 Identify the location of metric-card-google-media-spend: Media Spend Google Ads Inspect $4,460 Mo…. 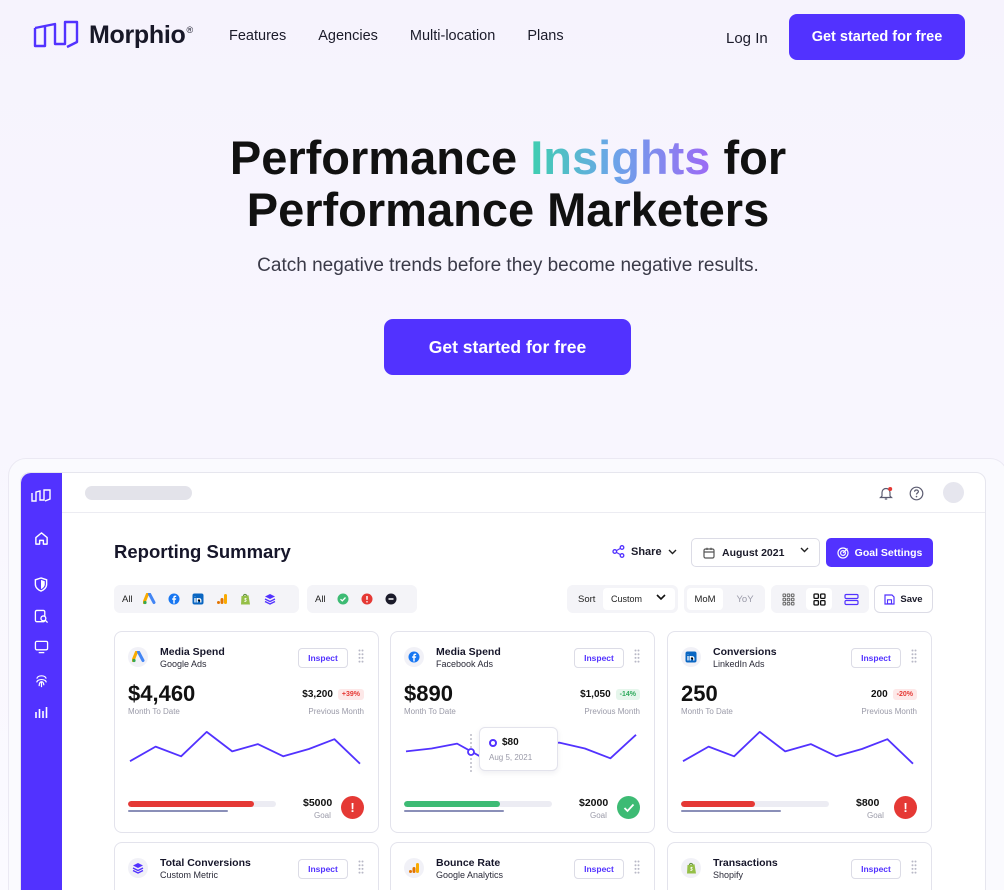
(246, 732).